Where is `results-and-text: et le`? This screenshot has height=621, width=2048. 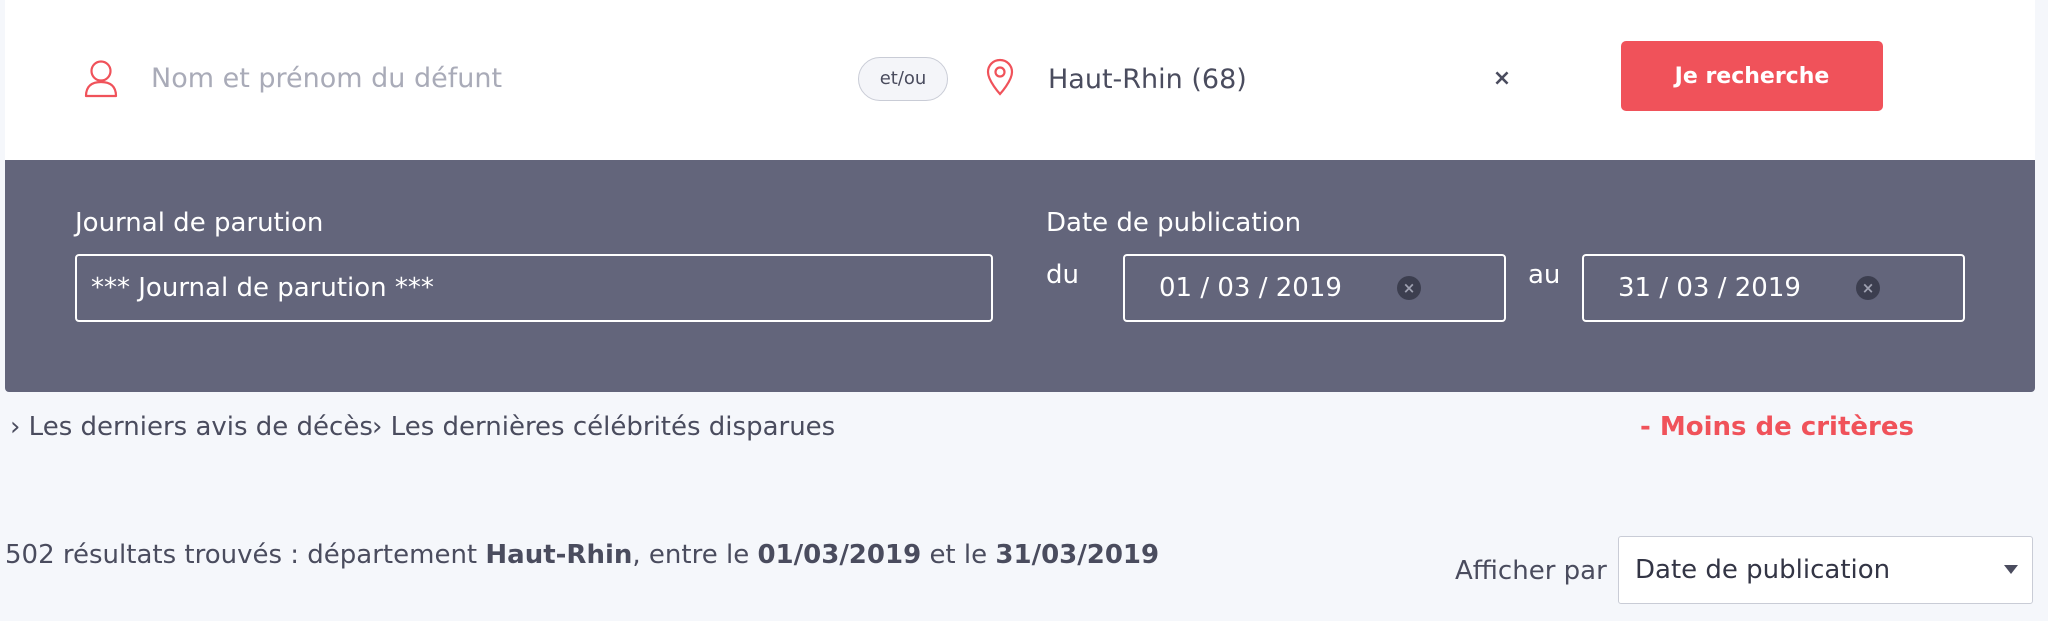 results-and-text: et le is located at coordinates (958, 555).